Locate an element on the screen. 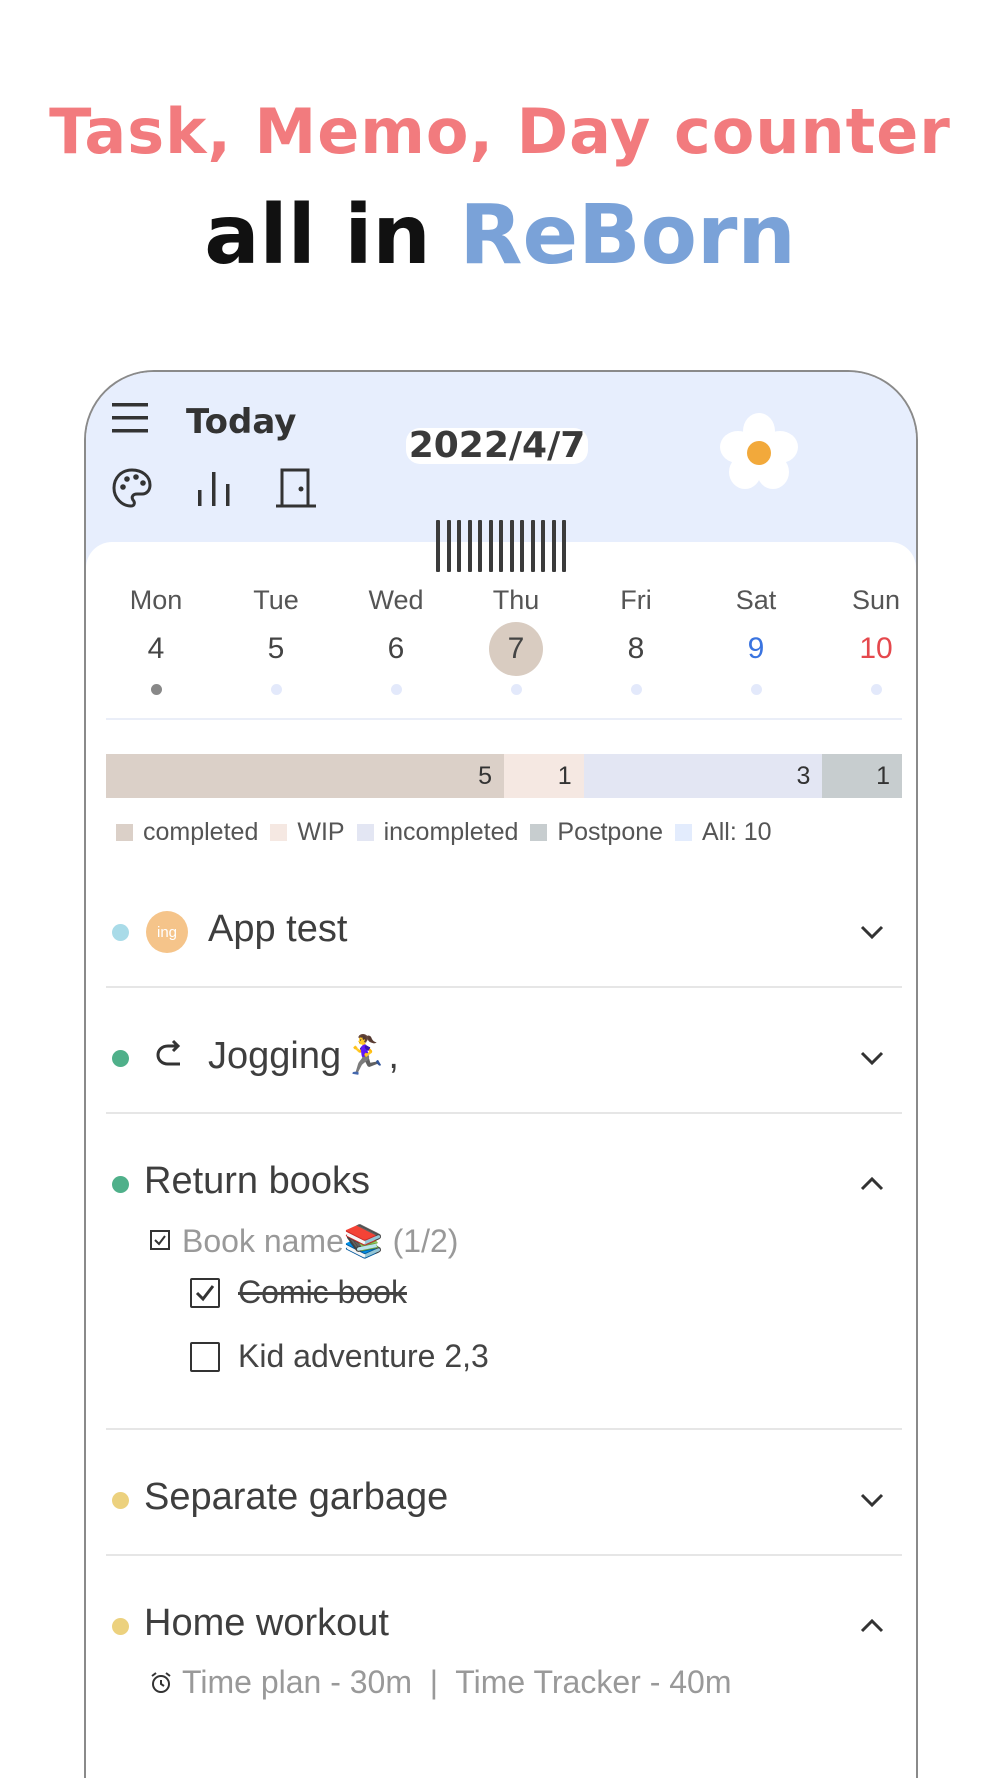  task-row: Jogging🏃‍♀️, is located at coordinates (504, 1058).